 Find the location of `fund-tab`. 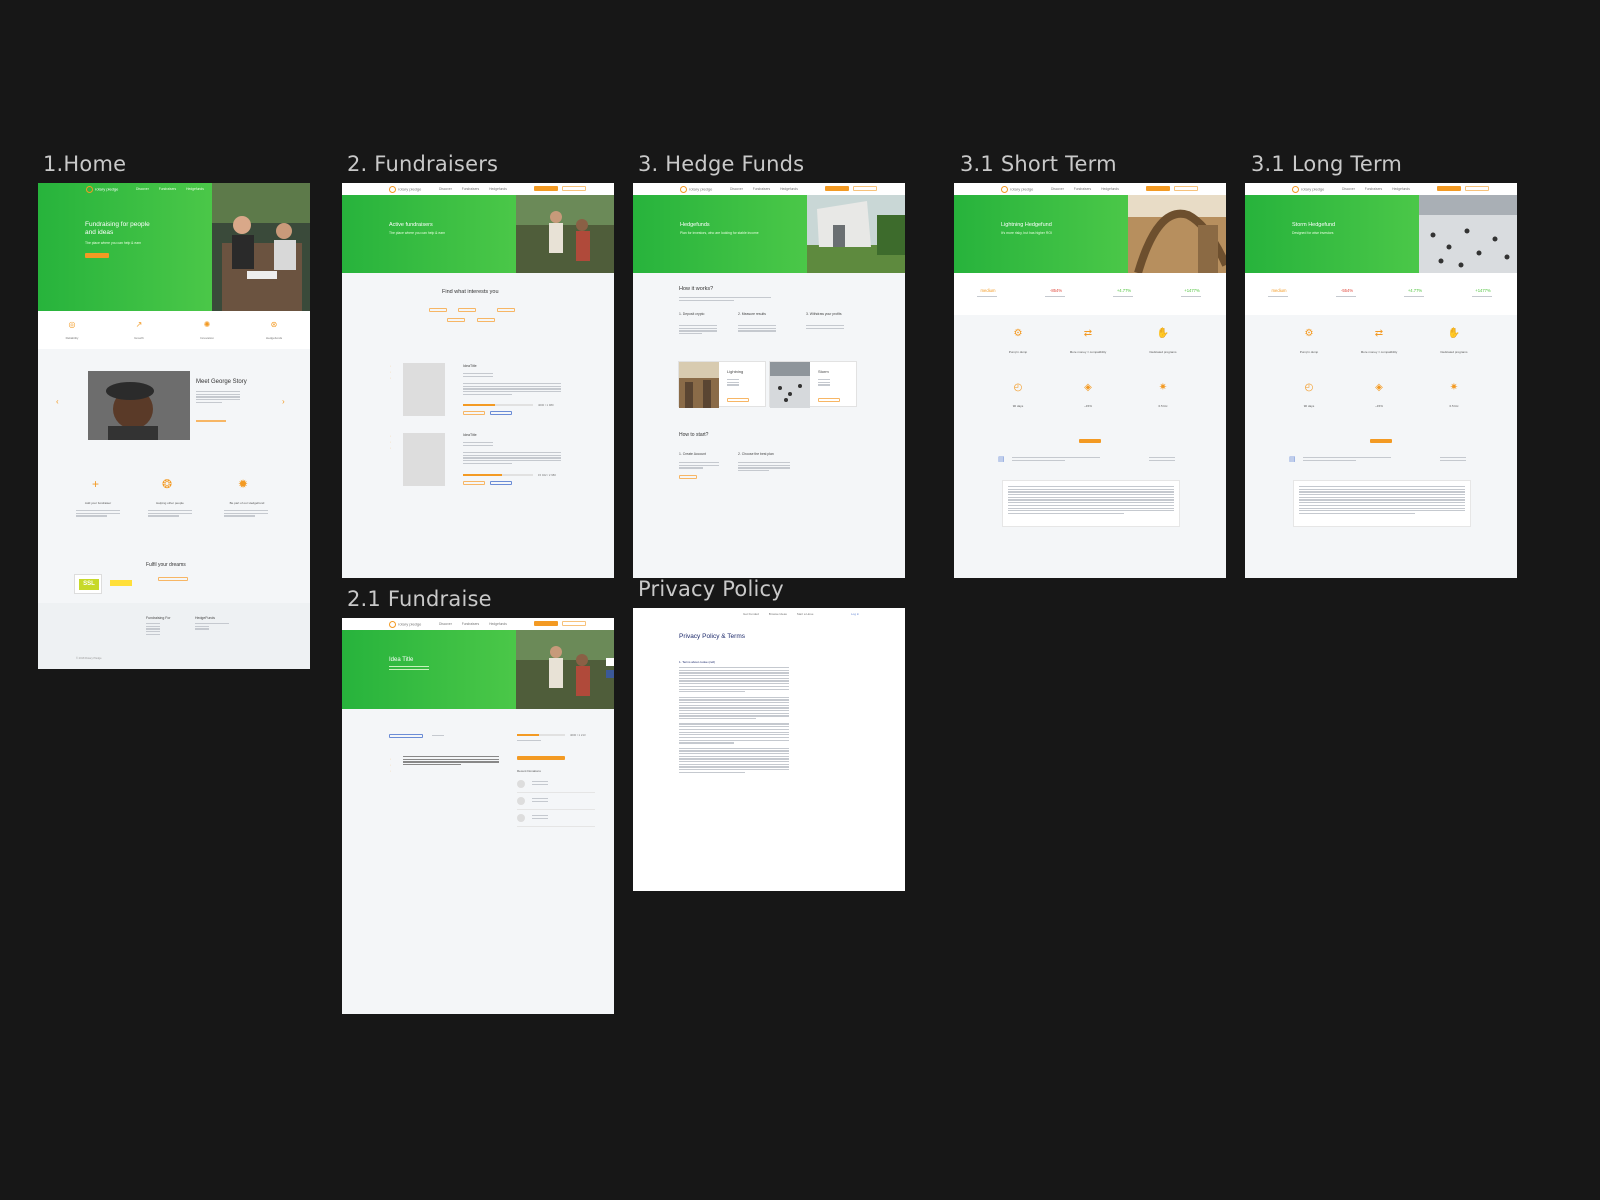

fund-tab is located at coordinates (406, 736).